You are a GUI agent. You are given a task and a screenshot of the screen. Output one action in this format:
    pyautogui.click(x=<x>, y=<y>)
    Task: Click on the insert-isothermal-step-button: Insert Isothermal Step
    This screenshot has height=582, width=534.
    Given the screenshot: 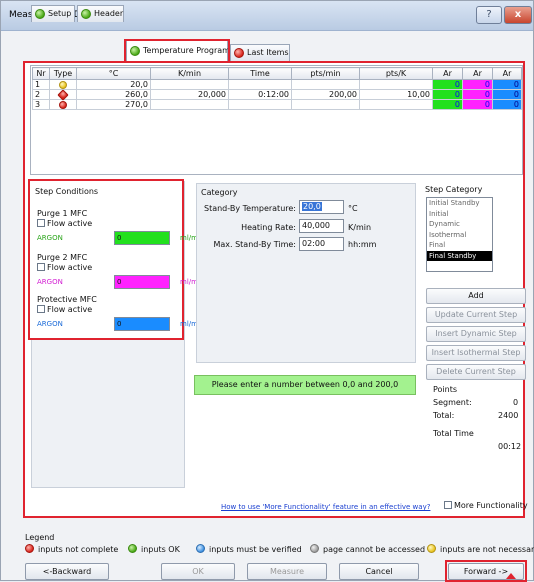 What is the action you would take?
    pyautogui.click(x=476, y=353)
    